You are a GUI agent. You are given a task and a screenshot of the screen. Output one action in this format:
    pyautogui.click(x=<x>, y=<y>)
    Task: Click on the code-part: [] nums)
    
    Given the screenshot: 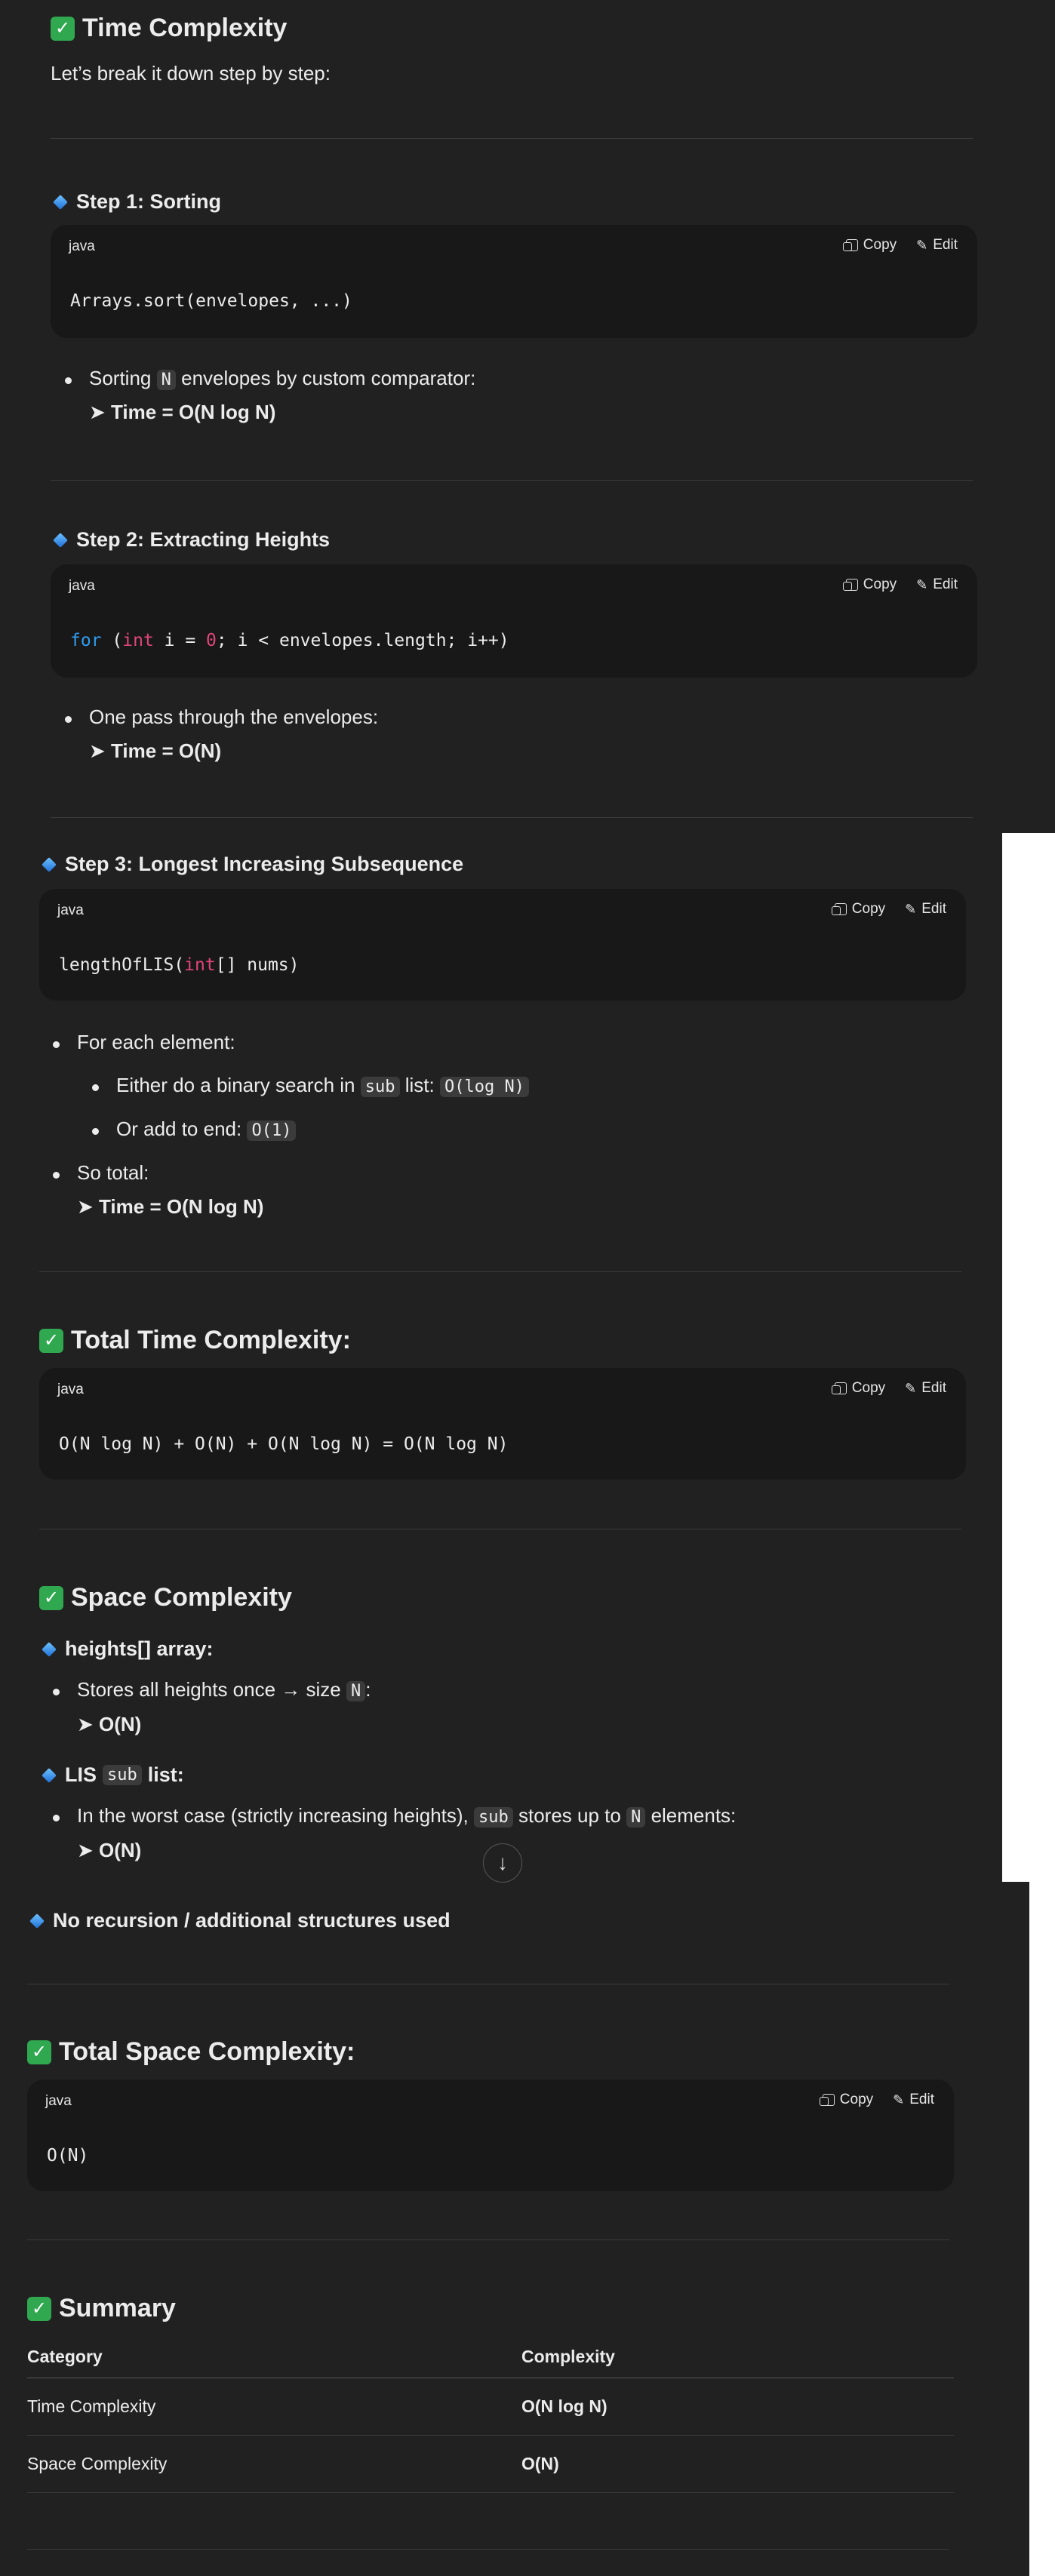 What is the action you would take?
    pyautogui.click(x=257, y=965)
    